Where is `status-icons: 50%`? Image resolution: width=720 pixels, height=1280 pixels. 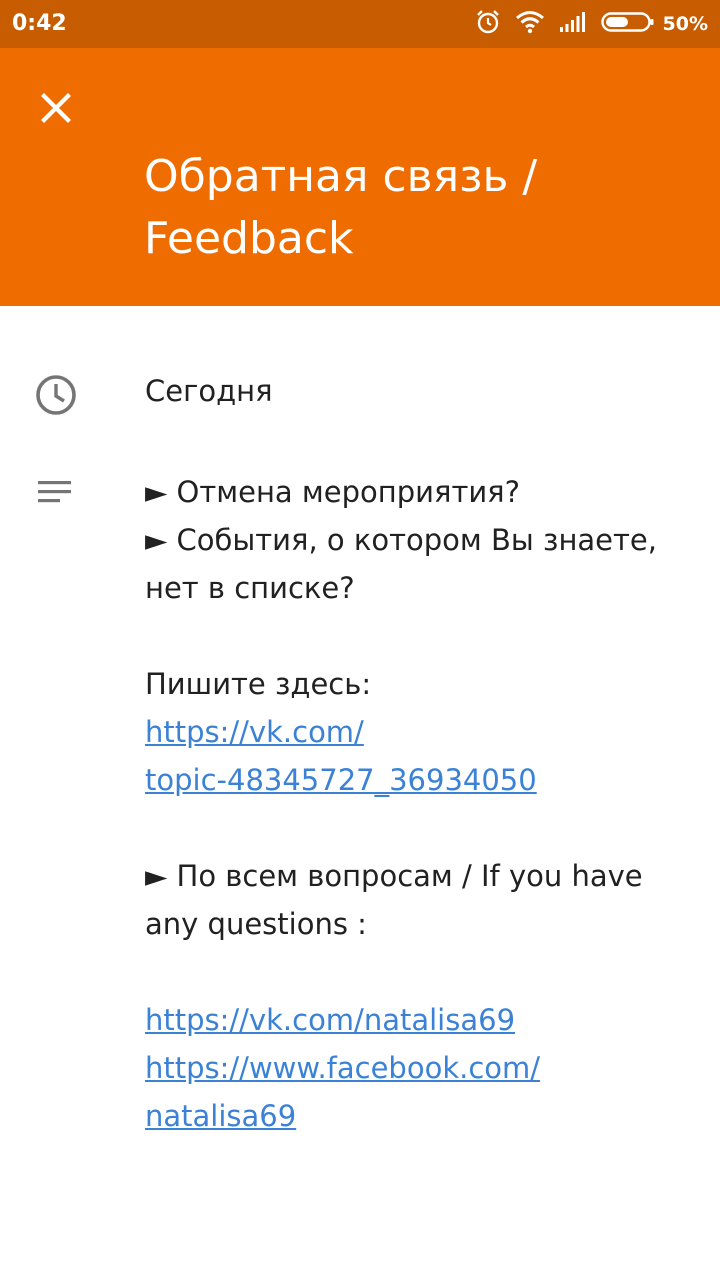
status-icons: 50% is located at coordinates (591, 24).